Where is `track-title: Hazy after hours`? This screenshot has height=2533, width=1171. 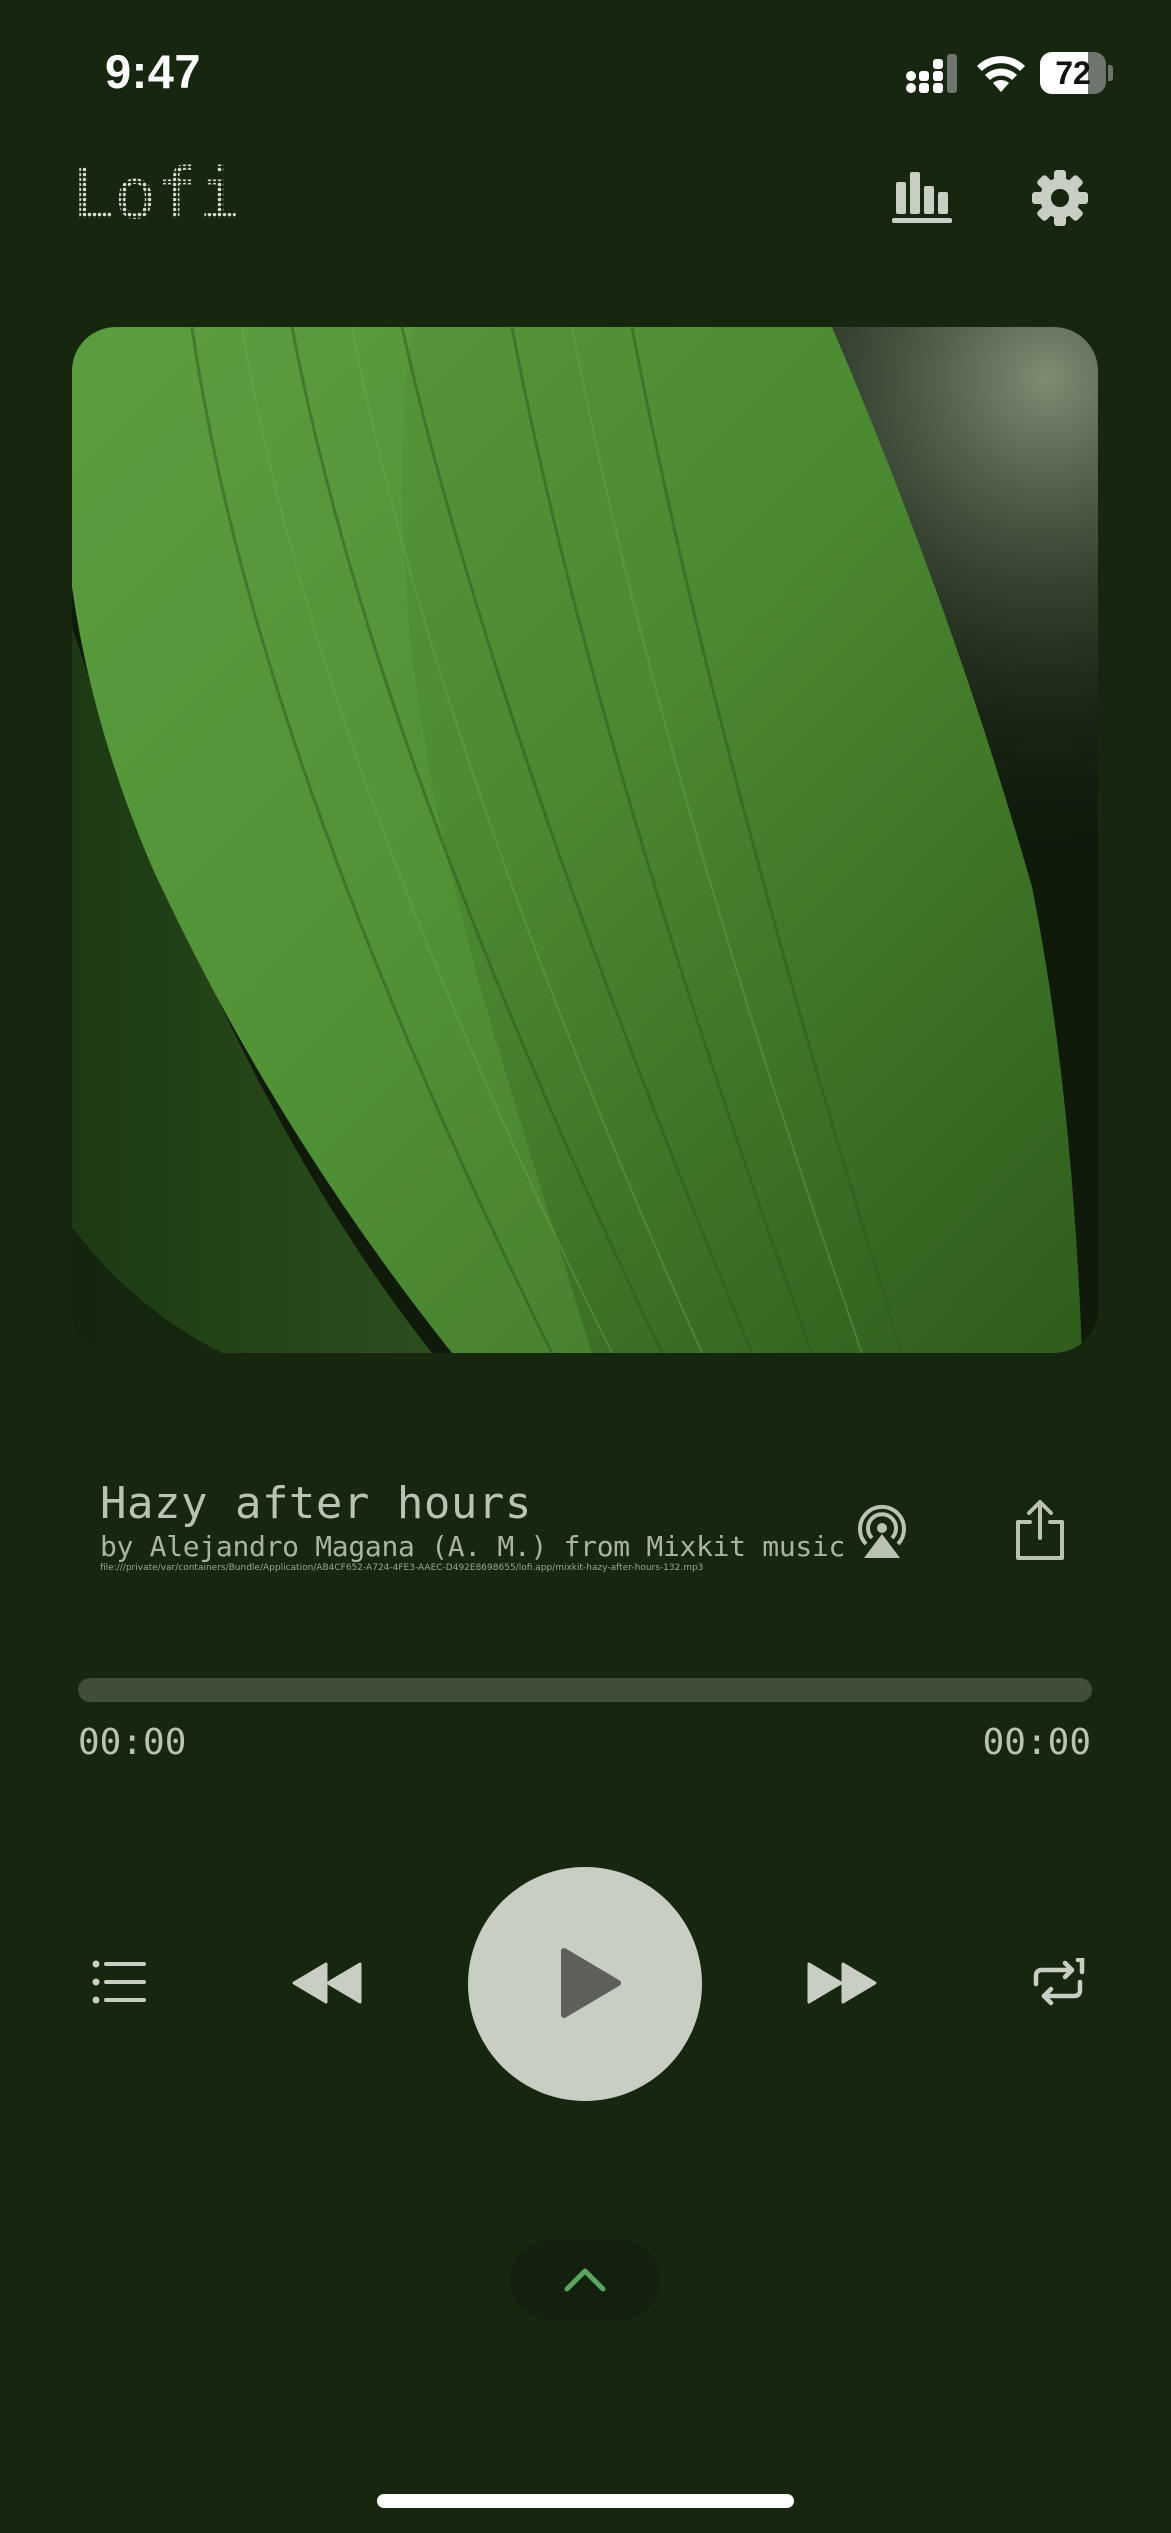 track-title: Hazy after hours is located at coordinates (316, 1503).